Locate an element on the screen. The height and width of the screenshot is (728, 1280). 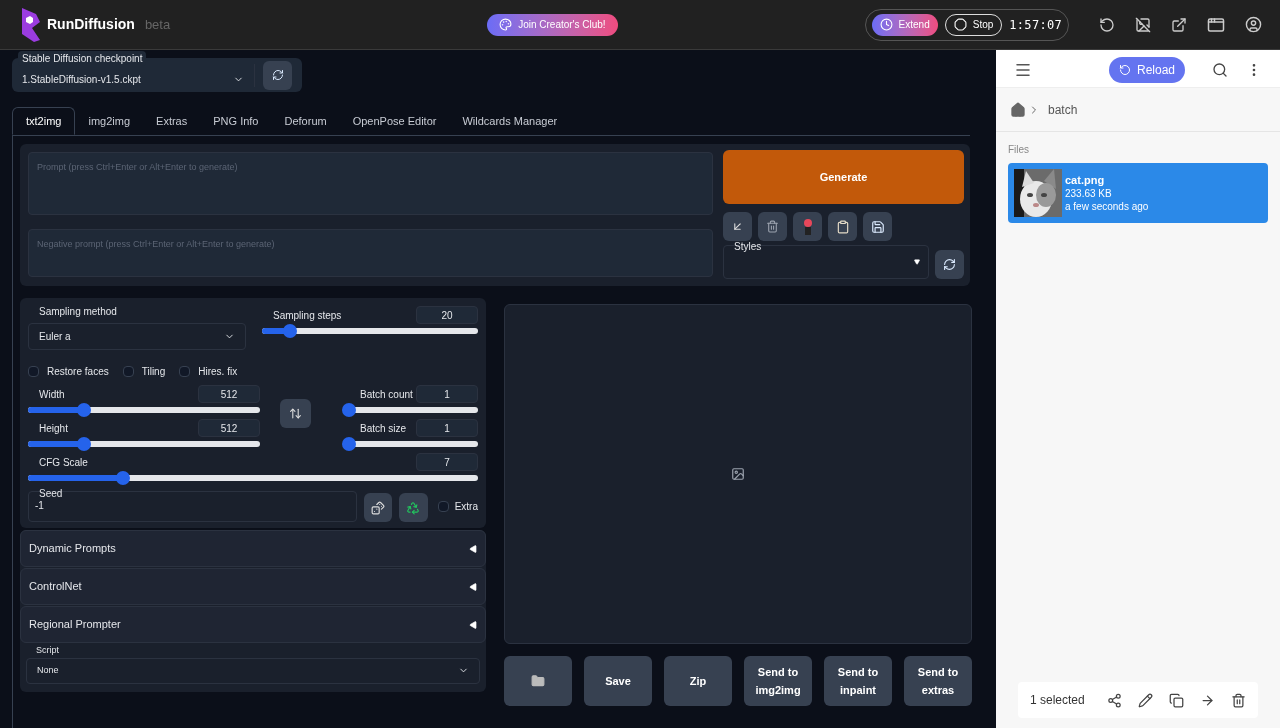
file-name: cat.png is located at coordinates (1085, 180).